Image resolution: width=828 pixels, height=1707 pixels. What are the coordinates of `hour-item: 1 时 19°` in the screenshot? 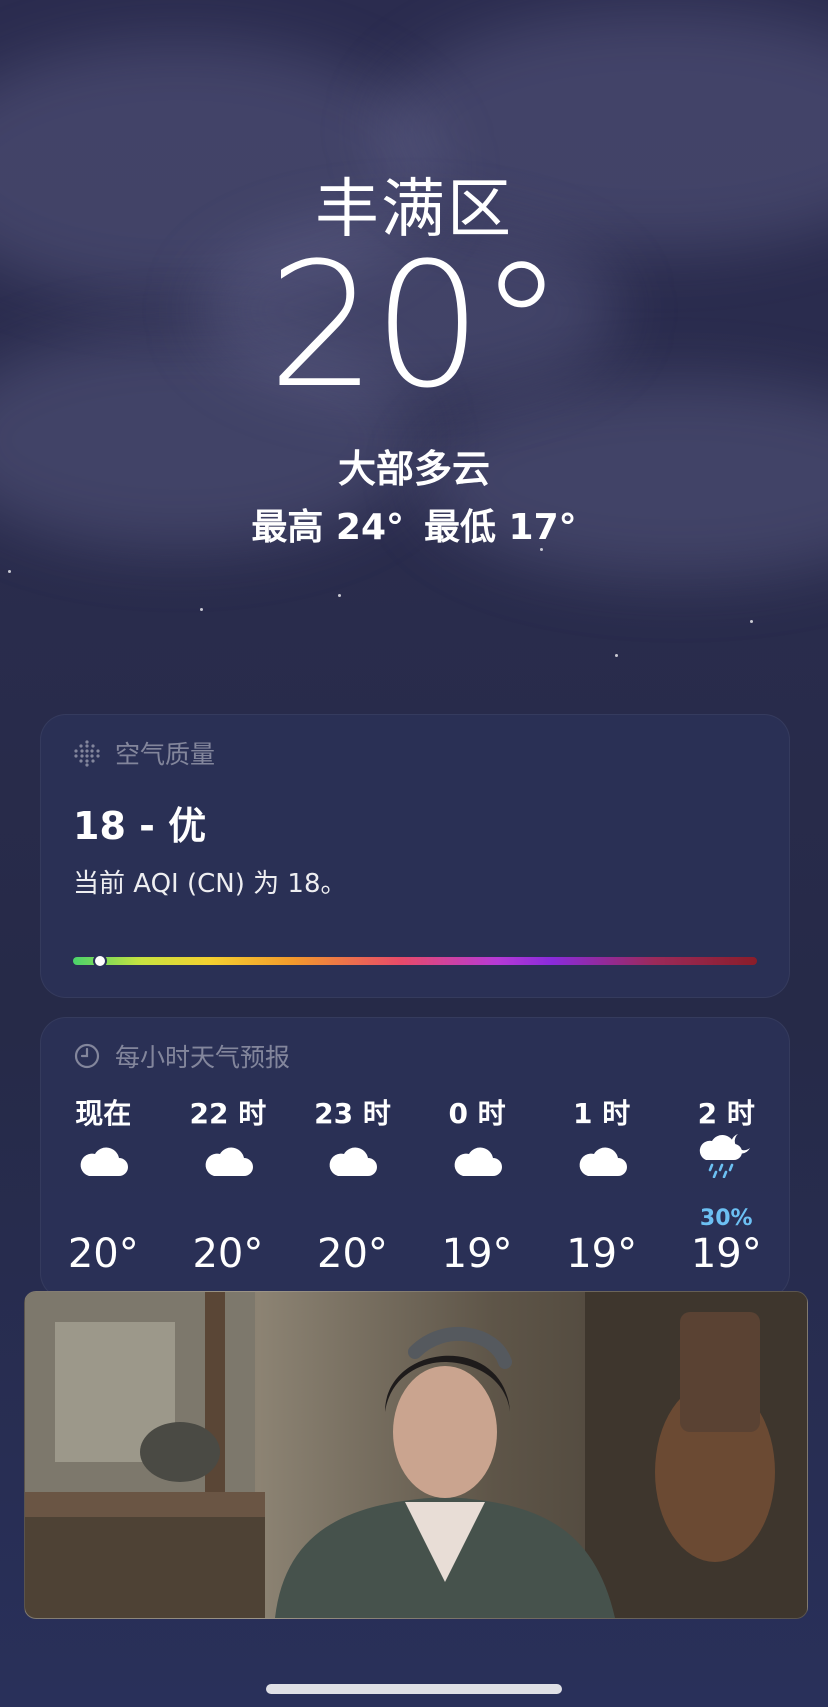 It's located at (601, 1191).